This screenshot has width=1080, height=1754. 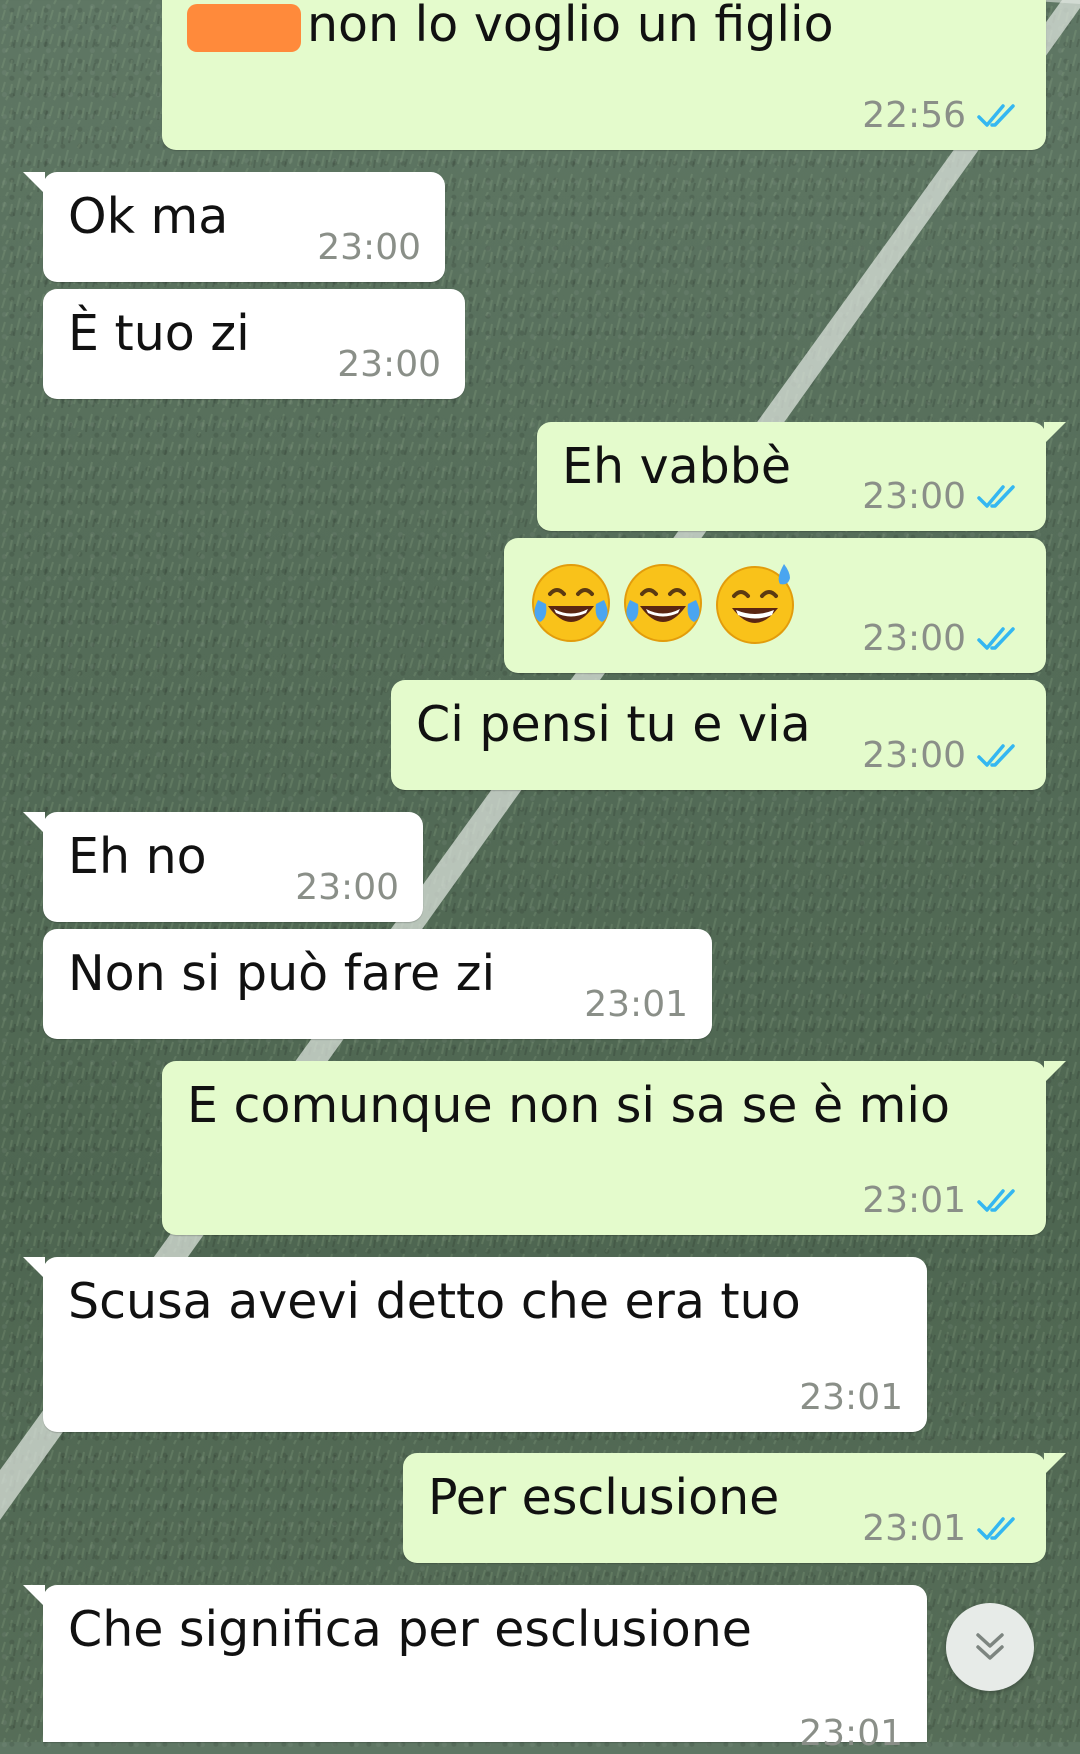 I want to click on message-text: Che significa per esclusione, so click(x=410, y=1629).